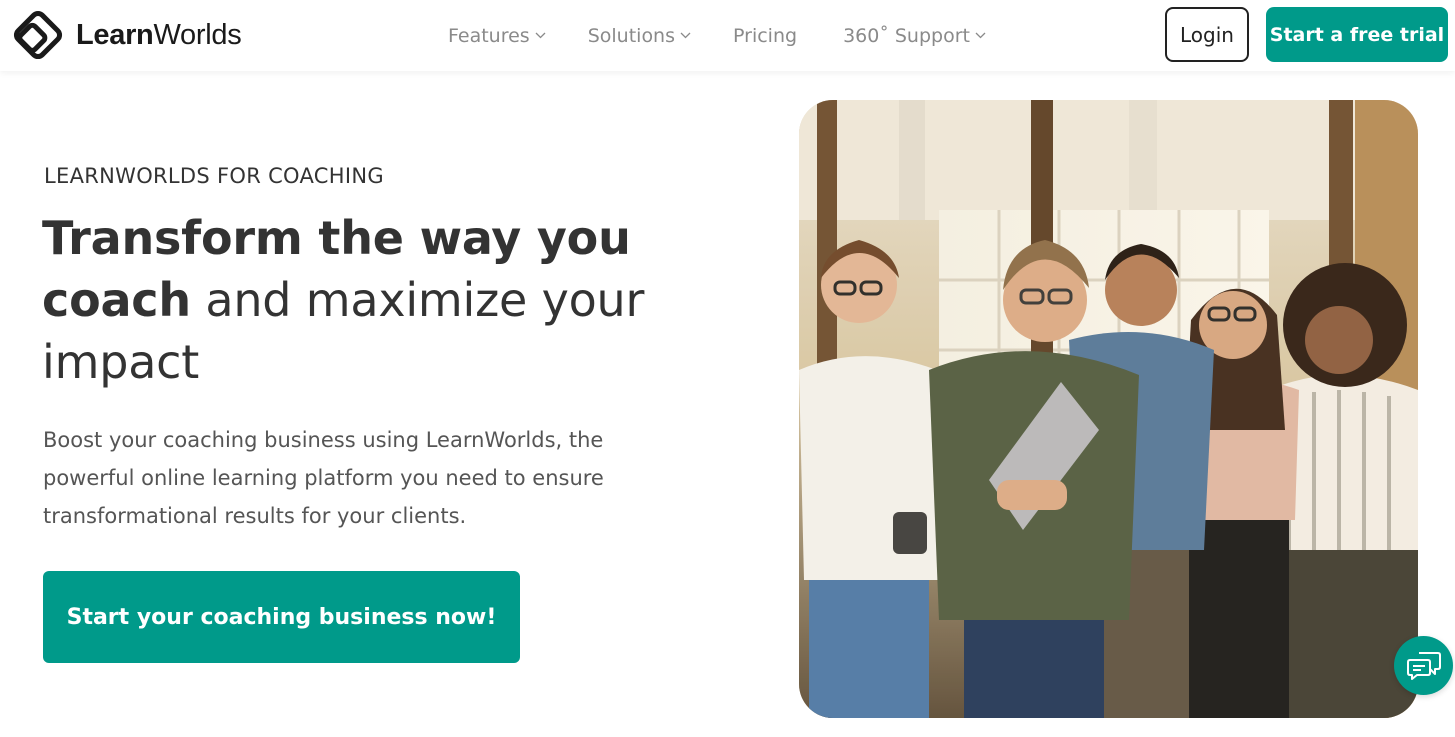  I want to click on learnworlds-logo-icon, so click(38, 35).